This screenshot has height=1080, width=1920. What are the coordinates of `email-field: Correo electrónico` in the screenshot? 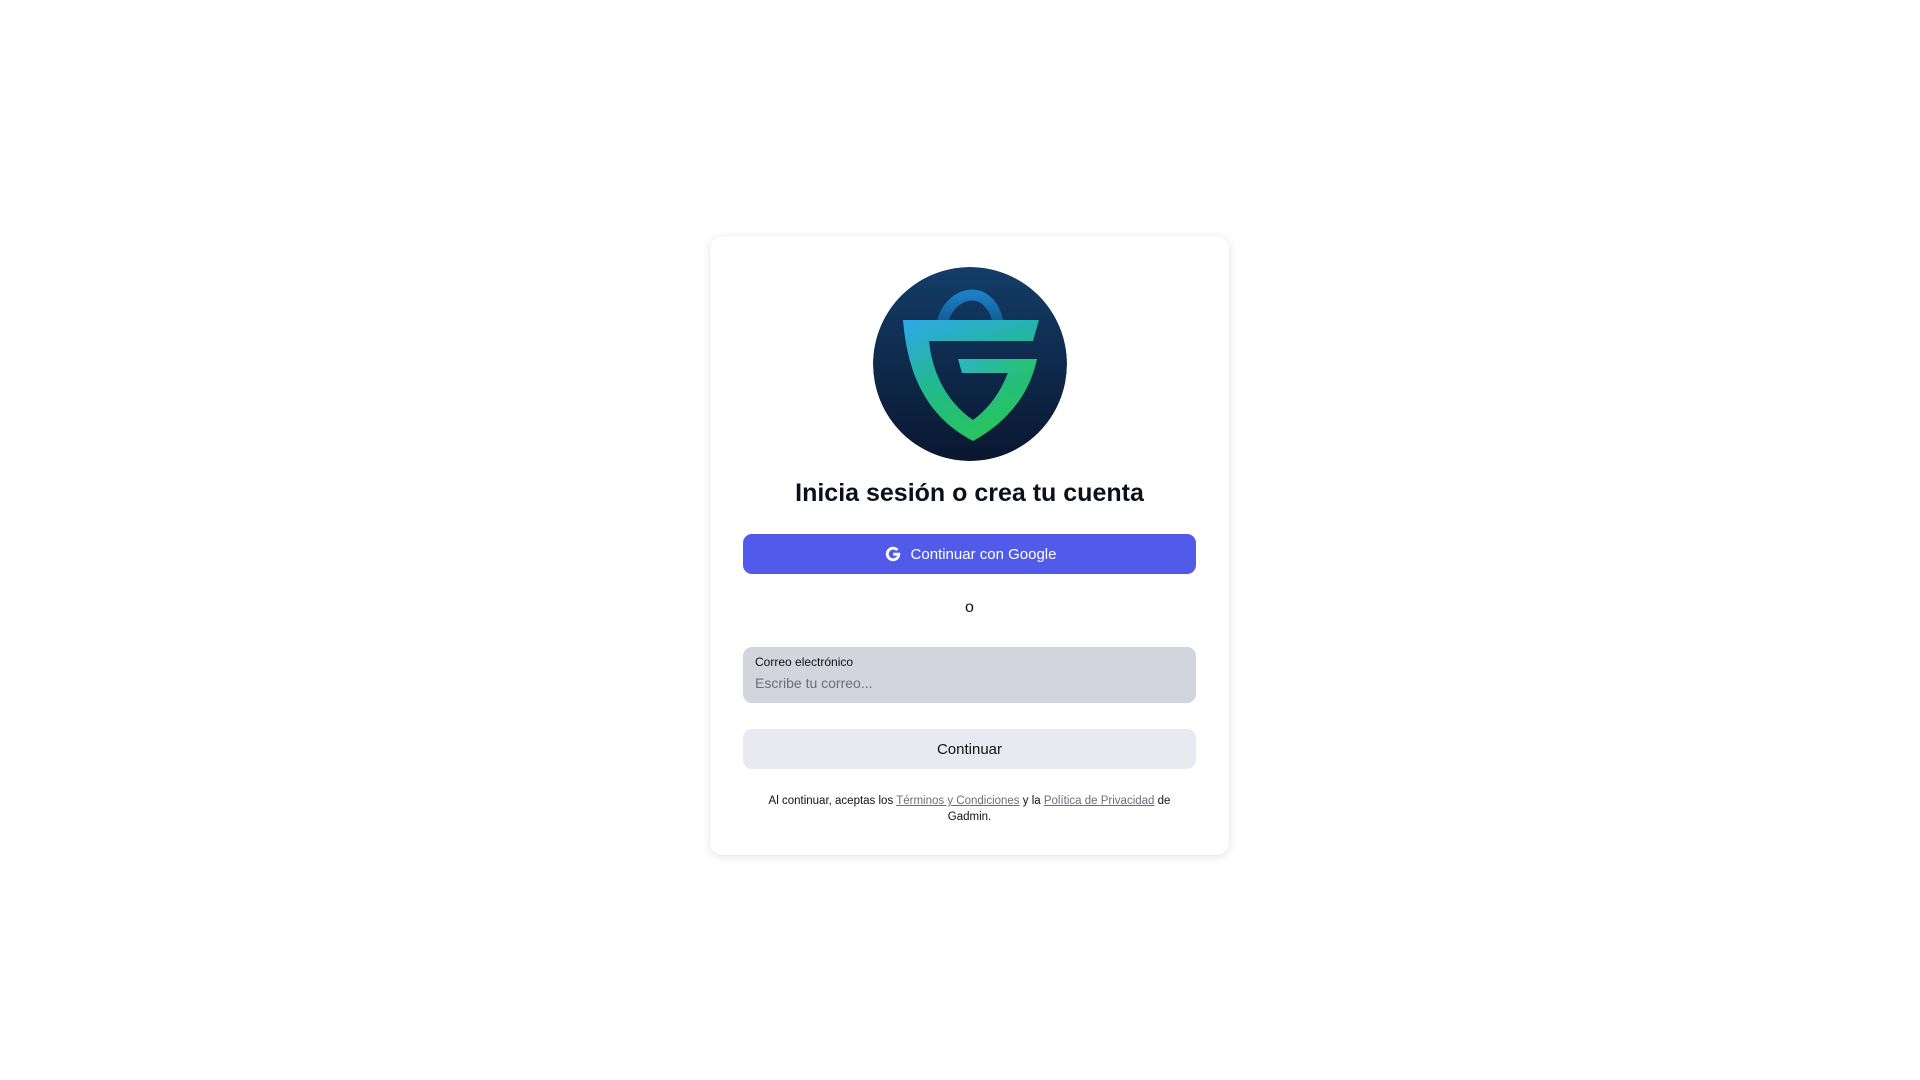 It's located at (969, 675).